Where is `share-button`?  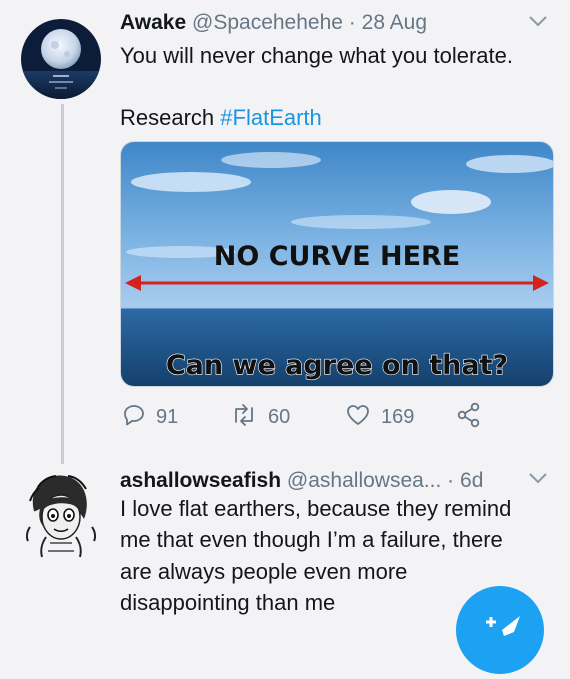
share-button is located at coordinates (469, 417).